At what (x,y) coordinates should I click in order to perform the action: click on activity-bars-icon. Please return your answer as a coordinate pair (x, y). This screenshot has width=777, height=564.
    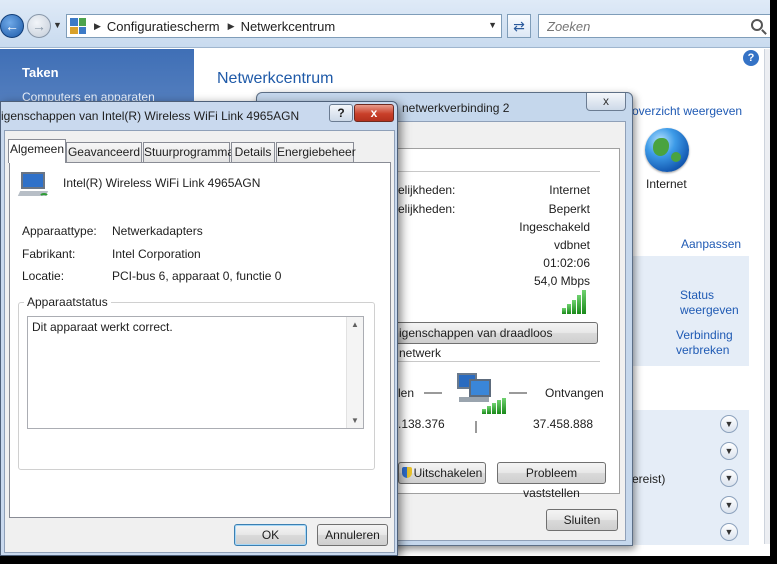
    Looking at the image, I should click on (494, 406).